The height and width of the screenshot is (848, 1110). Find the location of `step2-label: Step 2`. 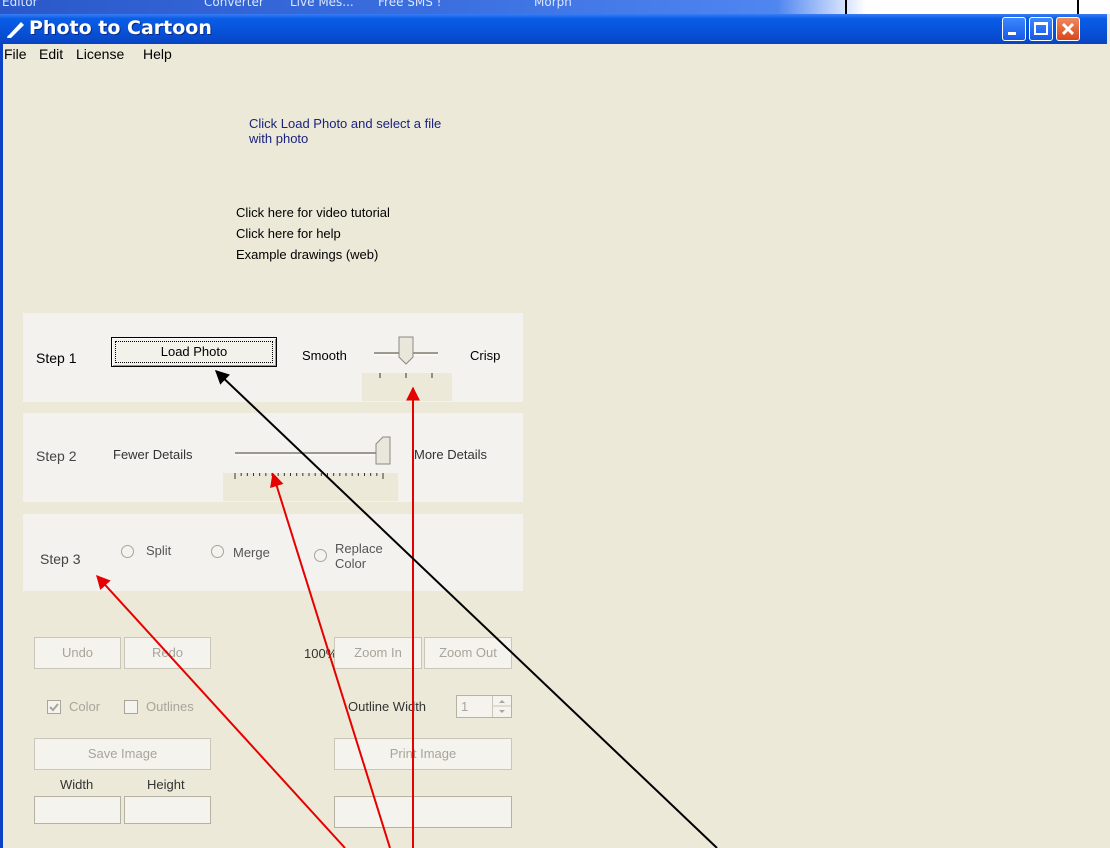

step2-label: Step 2 is located at coordinates (56, 456).